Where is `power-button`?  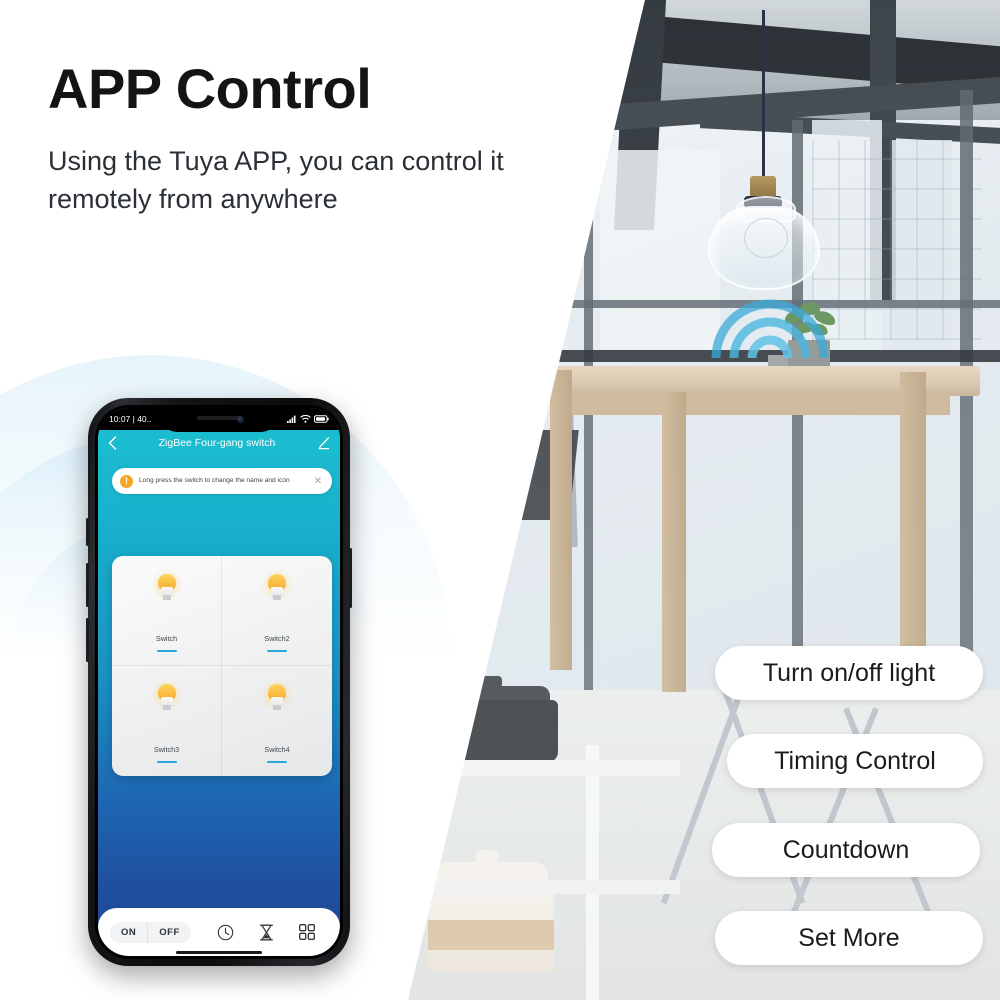 power-button is located at coordinates (350, 578).